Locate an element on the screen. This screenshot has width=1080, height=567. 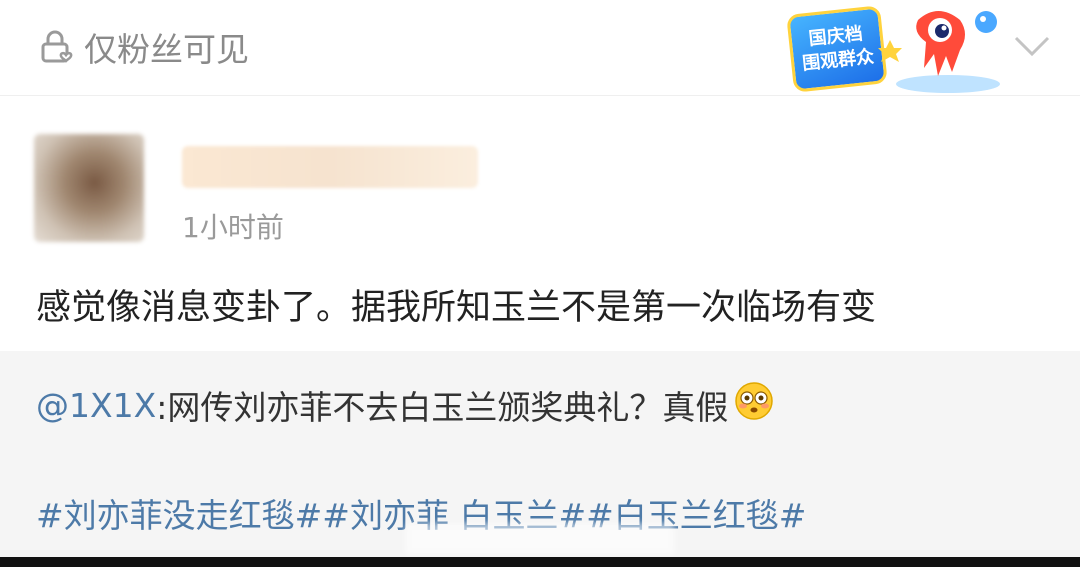
visibility-indicator: 仅粉丝可见 is located at coordinates (142, 47).